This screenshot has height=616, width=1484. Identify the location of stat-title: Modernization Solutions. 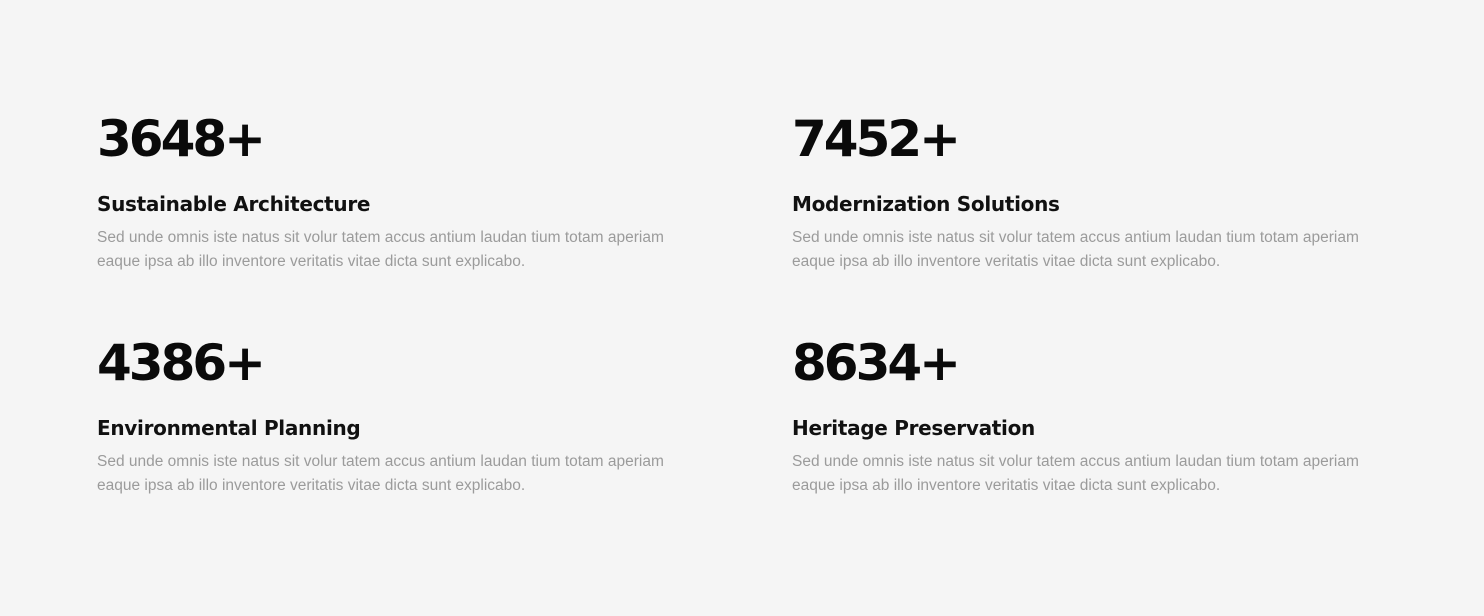
(926, 204).